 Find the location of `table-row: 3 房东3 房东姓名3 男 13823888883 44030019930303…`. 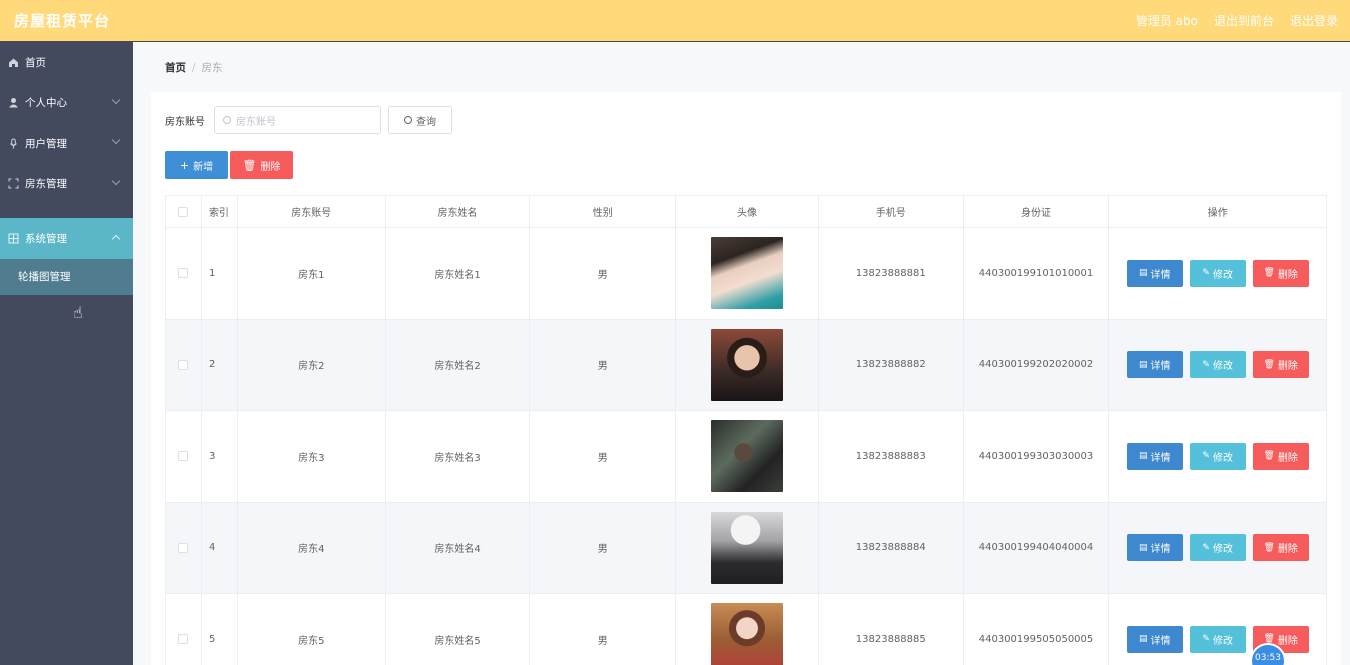

table-row: 3 房东3 房东姓名3 男 13823888883 44030019930303… is located at coordinates (746, 457).